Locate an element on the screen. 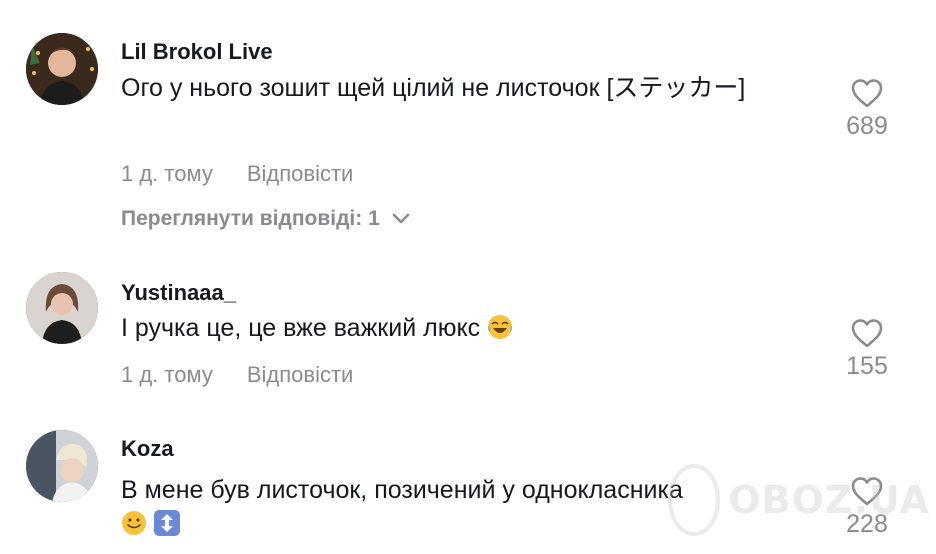 This screenshot has height=554, width=936. comment-text-content: І ручка це, це вже важкий люкс is located at coordinates (301, 328).